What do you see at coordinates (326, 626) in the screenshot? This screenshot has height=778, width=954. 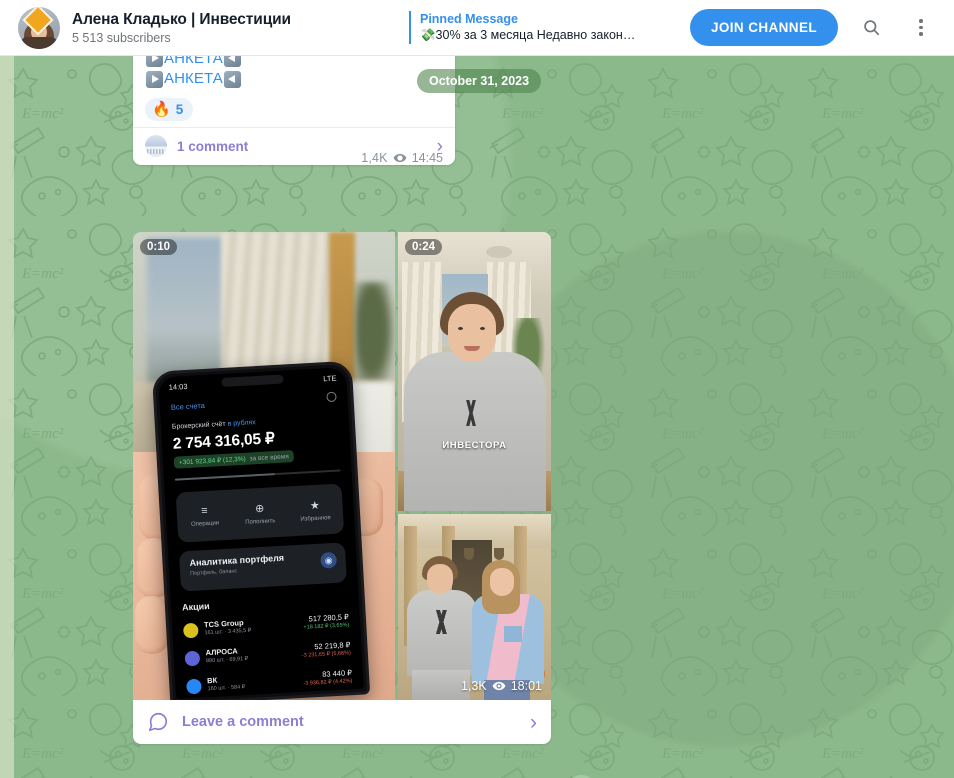 I see `holding-change: +18 182 ₽ (3,65%)` at bounding box center [326, 626].